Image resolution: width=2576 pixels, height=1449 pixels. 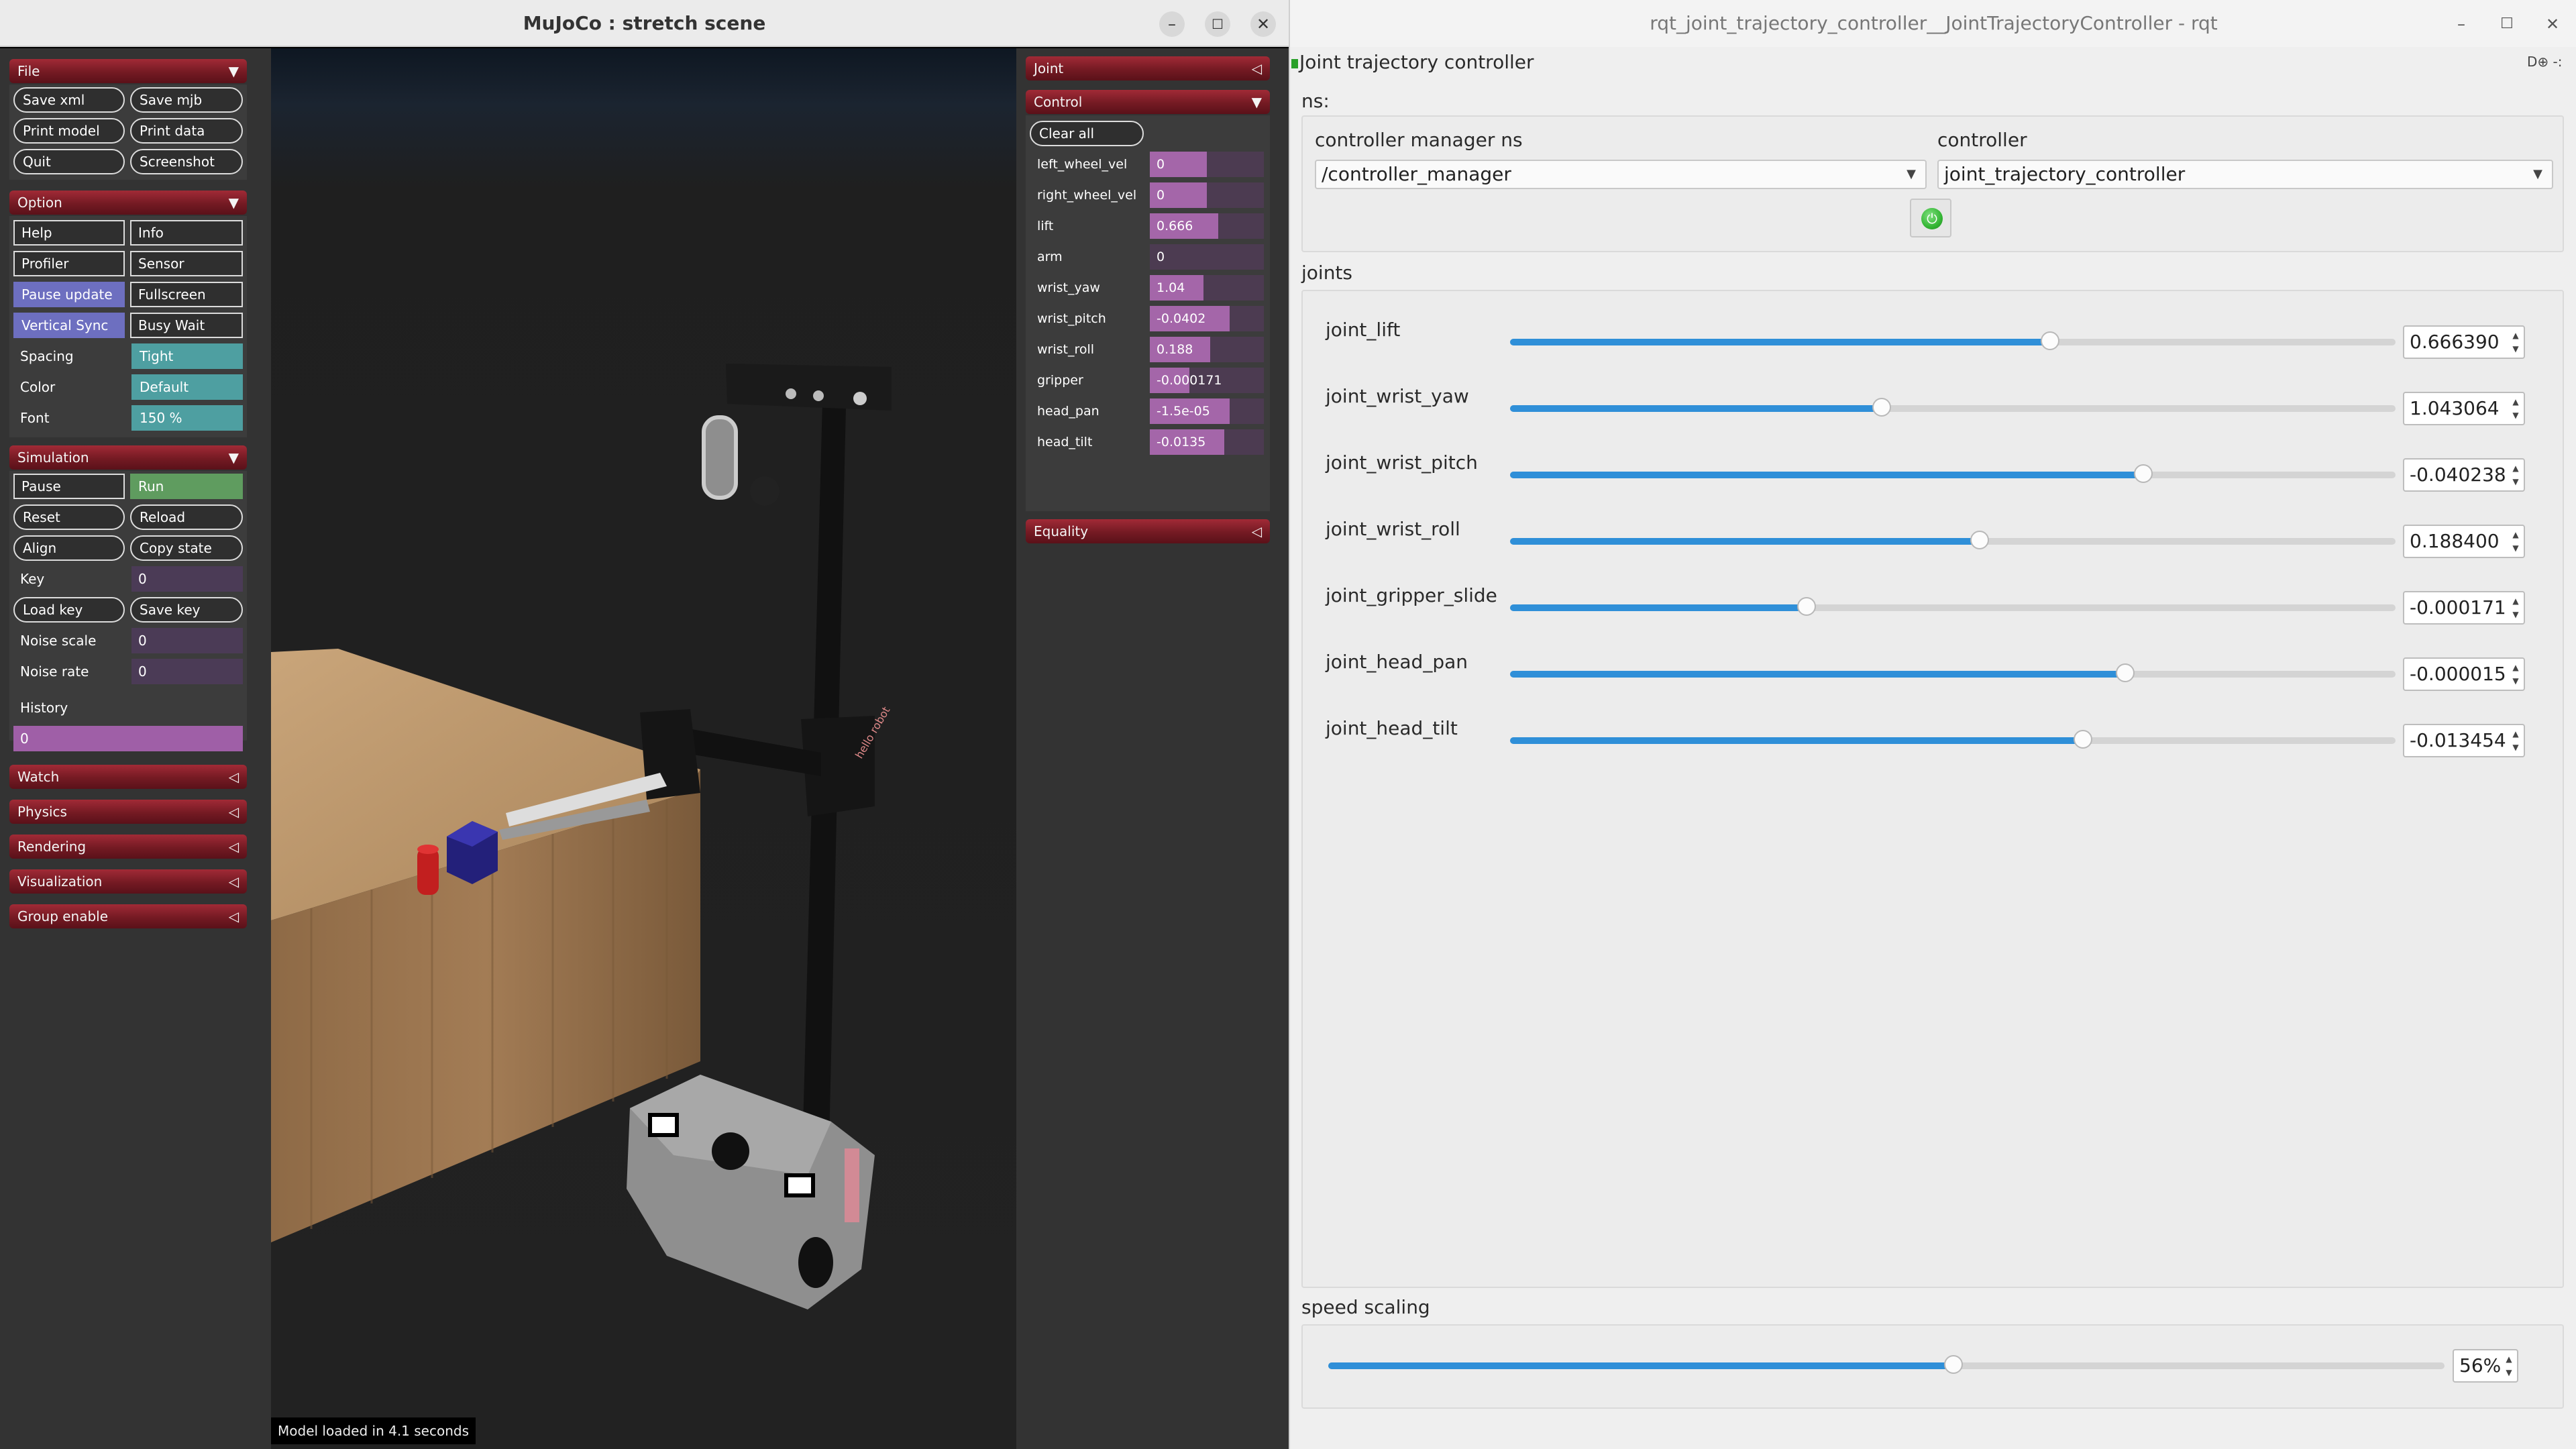 What do you see at coordinates (69, 100) in the screenshot?
I see `save-xml-button: Save xml` at bounding box center [69, 100].